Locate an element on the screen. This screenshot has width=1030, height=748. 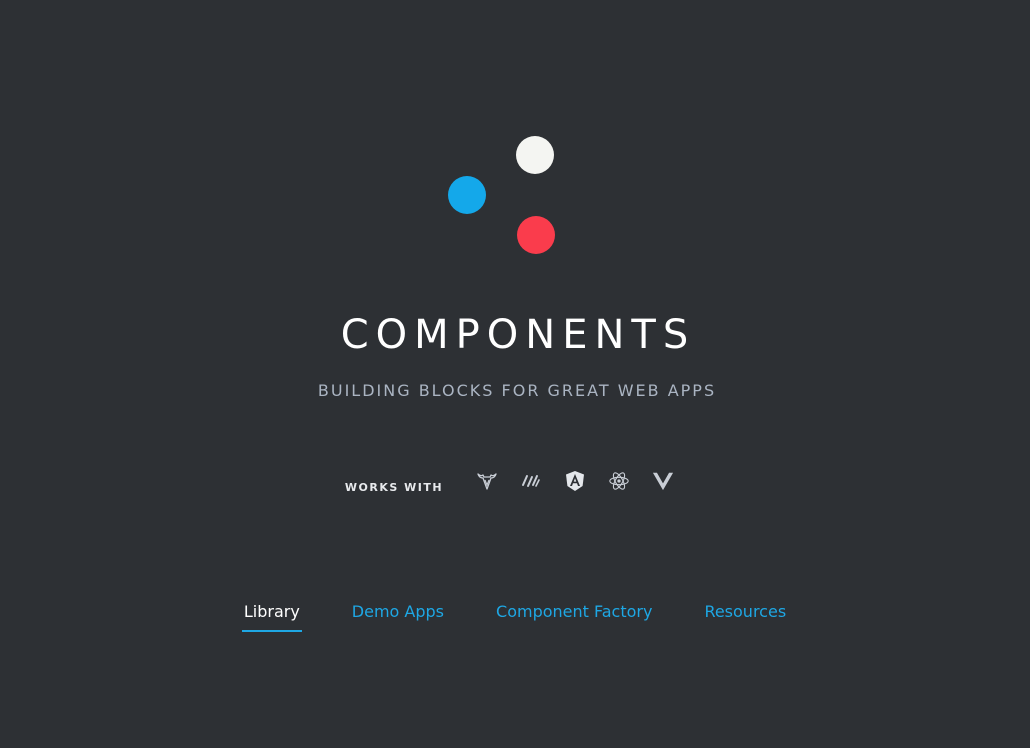
react-icon is located at coordinates (619, 481).